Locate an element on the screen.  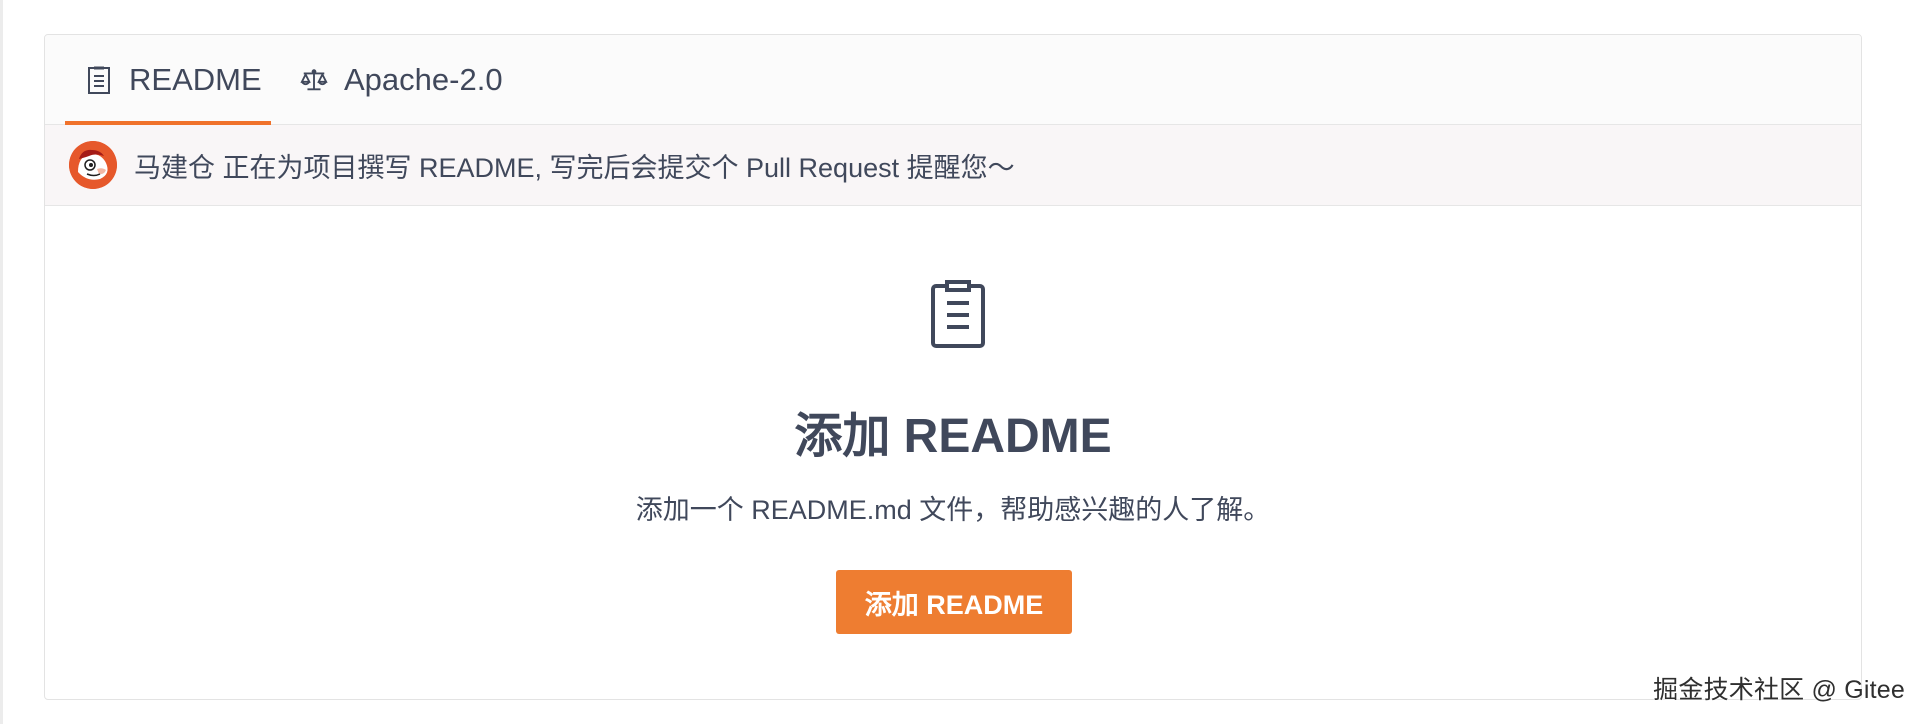
left-border-line is located at coordinates (1, 362).